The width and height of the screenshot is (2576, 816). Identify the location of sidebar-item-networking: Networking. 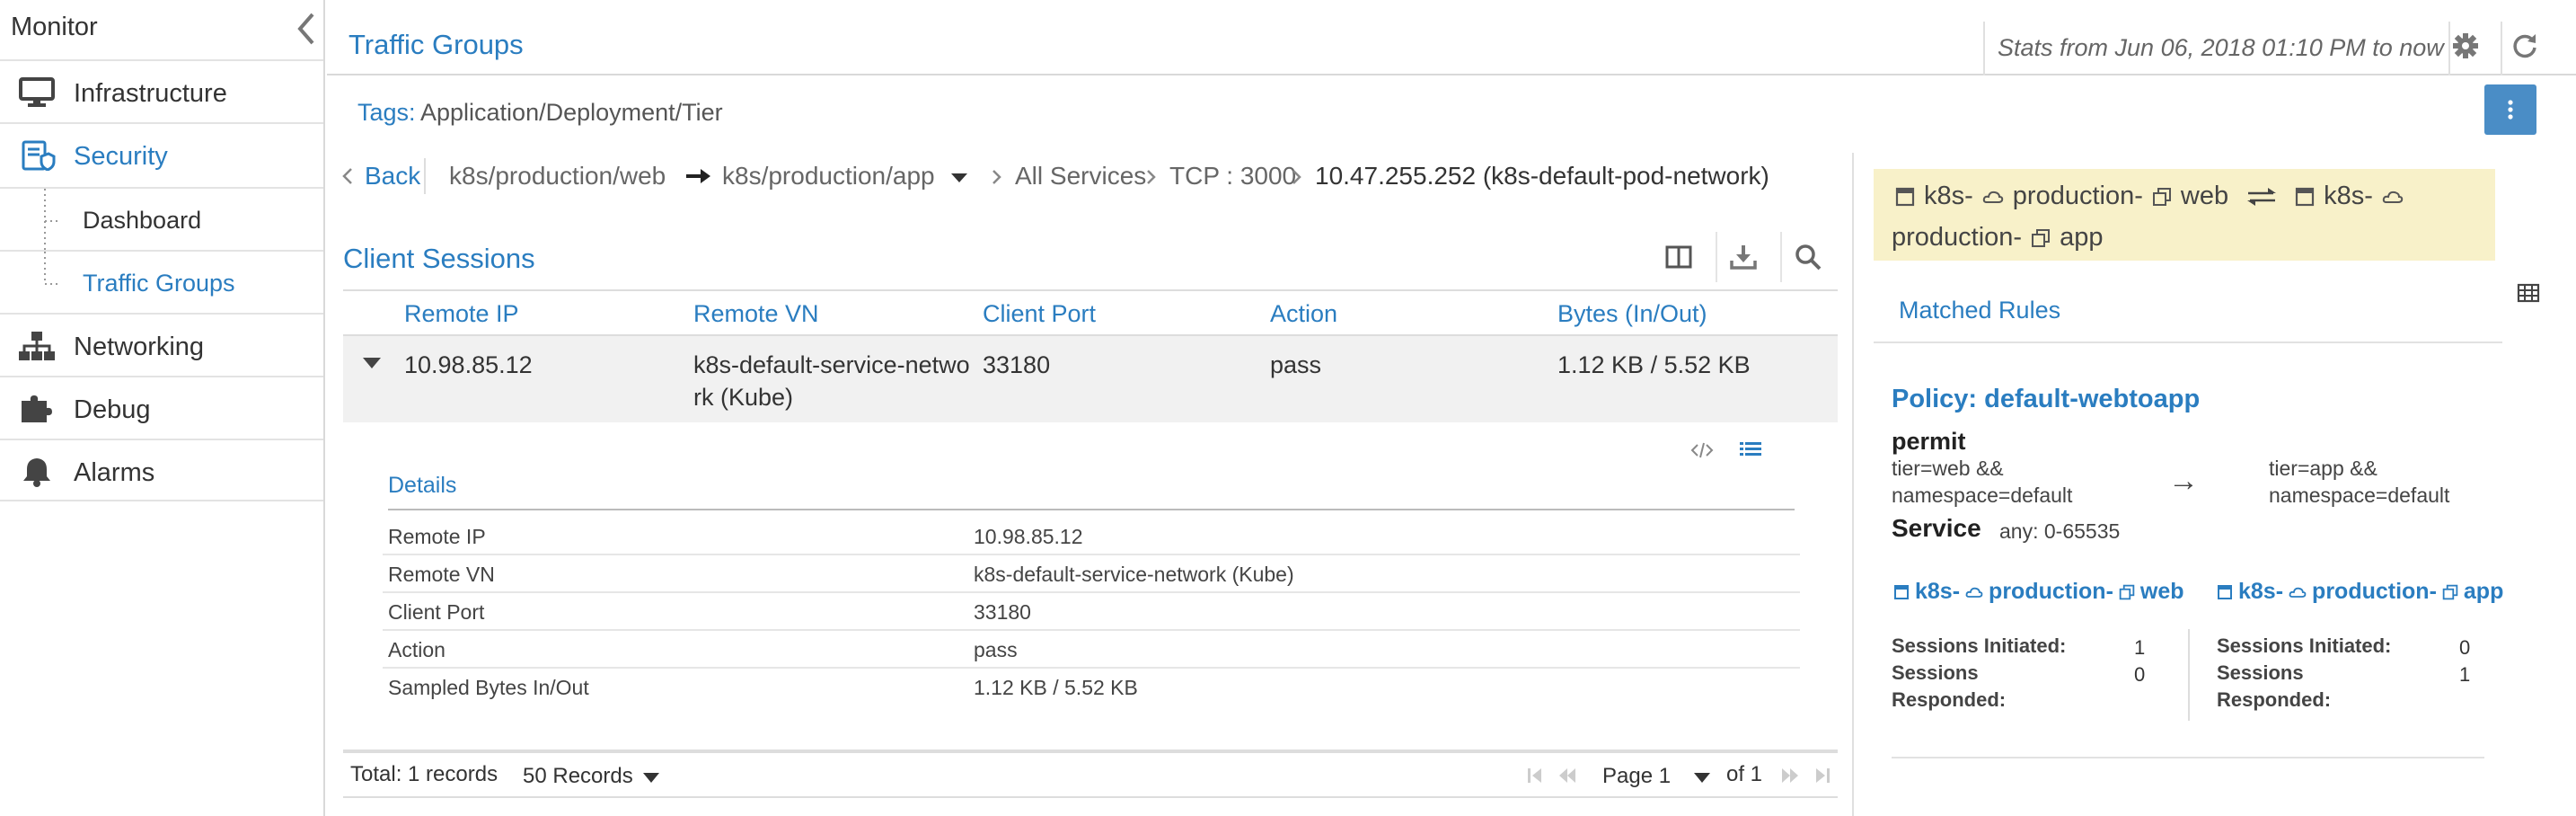
(161, 344).